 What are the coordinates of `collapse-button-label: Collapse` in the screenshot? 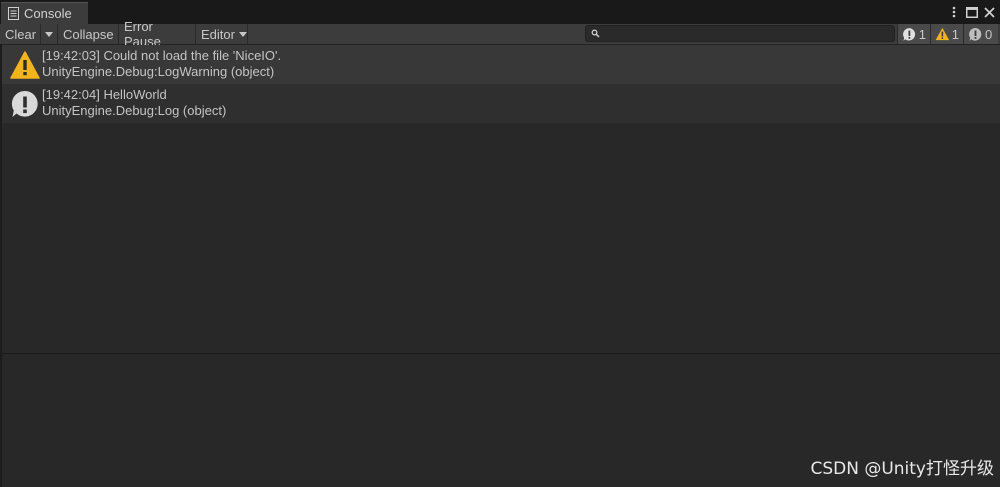 It's located at (88, 34).